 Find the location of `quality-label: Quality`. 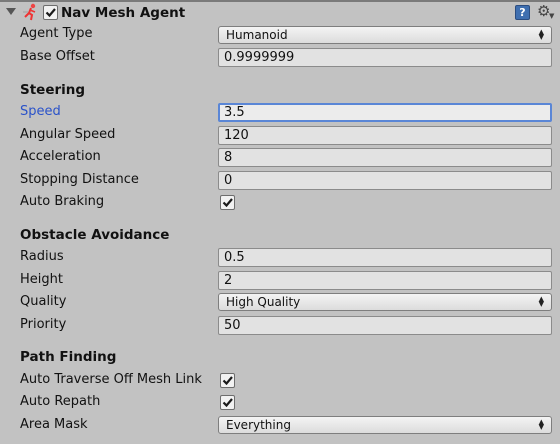

quality-label: Quality is located at coordinates (43, 301).